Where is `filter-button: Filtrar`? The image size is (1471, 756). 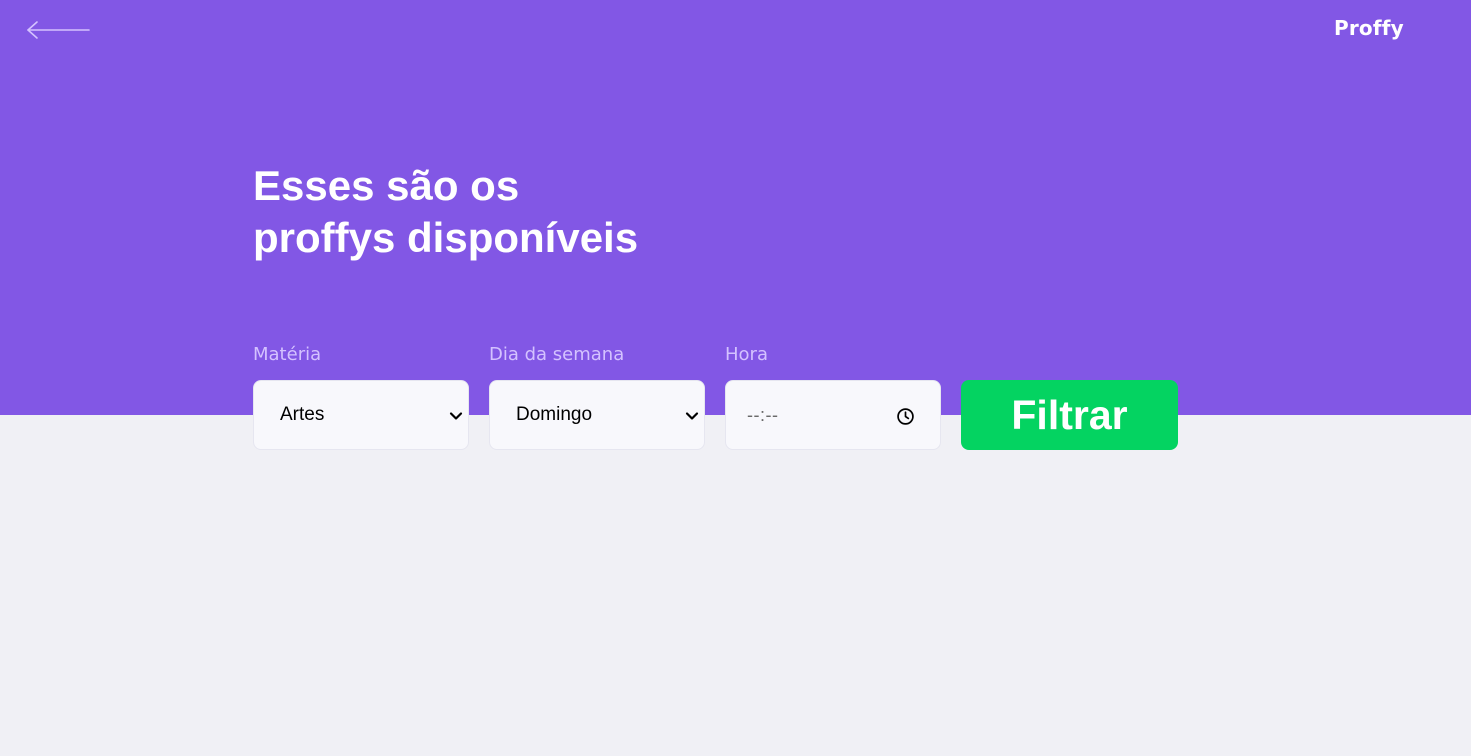 filter-button: Filtrar is located at coordinates (1069, 415).